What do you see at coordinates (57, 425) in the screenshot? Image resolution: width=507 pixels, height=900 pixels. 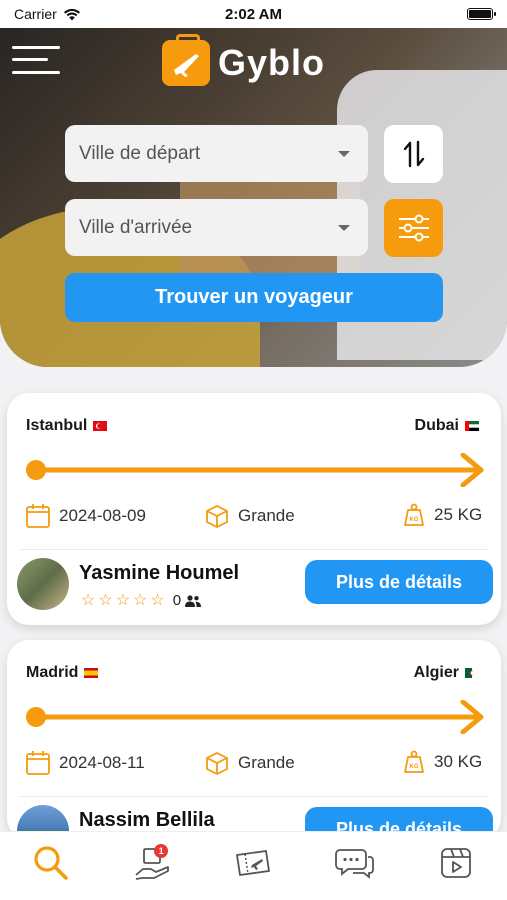 I see `origin-city-name: Istanbul` at bounding box center [57, 425].